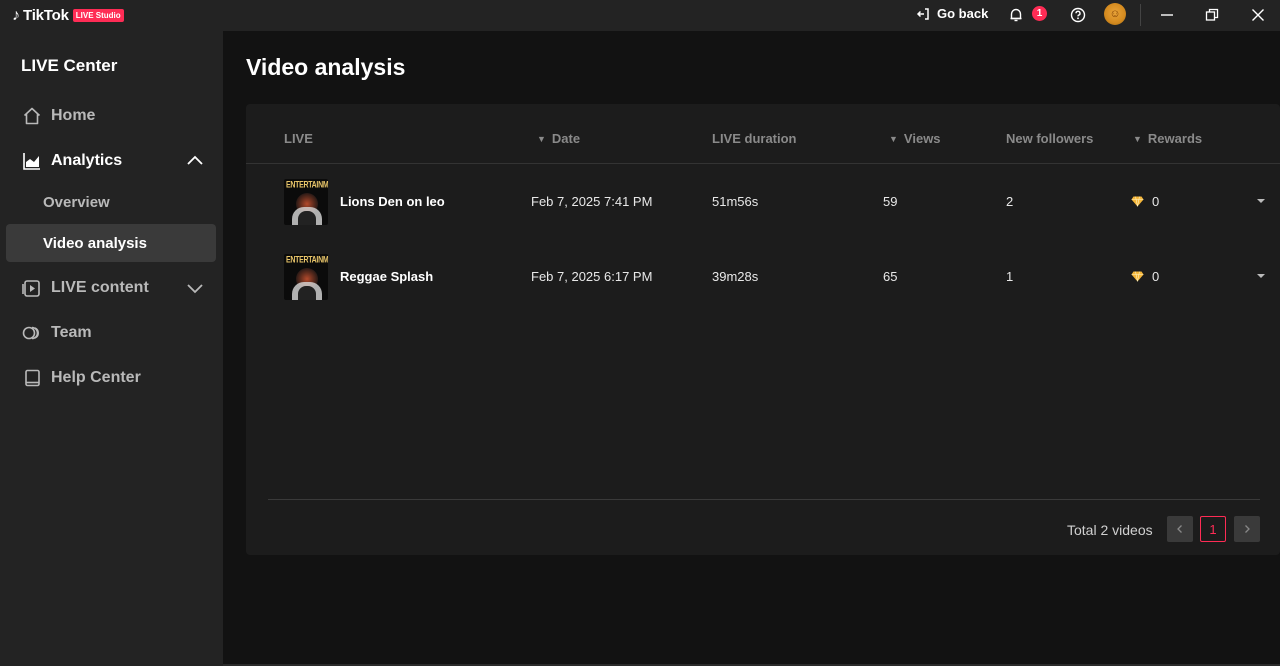  I want to click on column-live: LIVE, so click(298, 138).